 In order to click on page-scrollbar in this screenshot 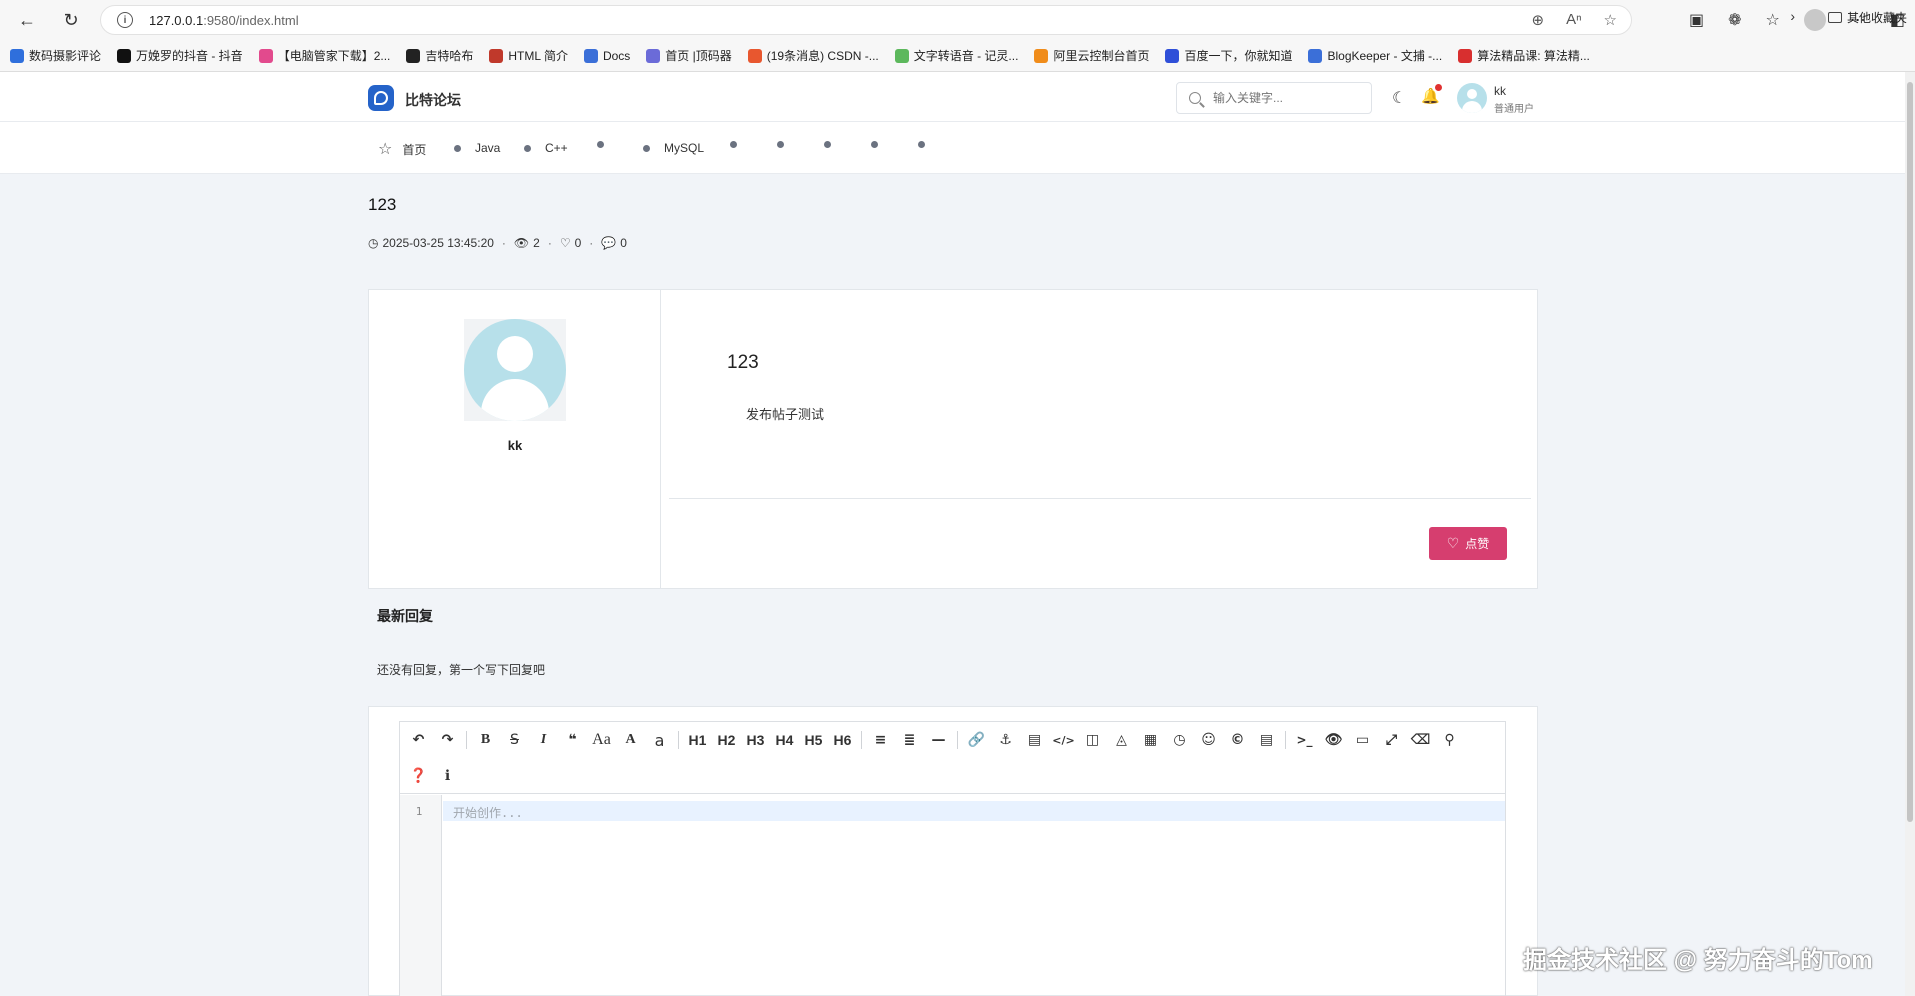, I will do `click(1910, 534)`.